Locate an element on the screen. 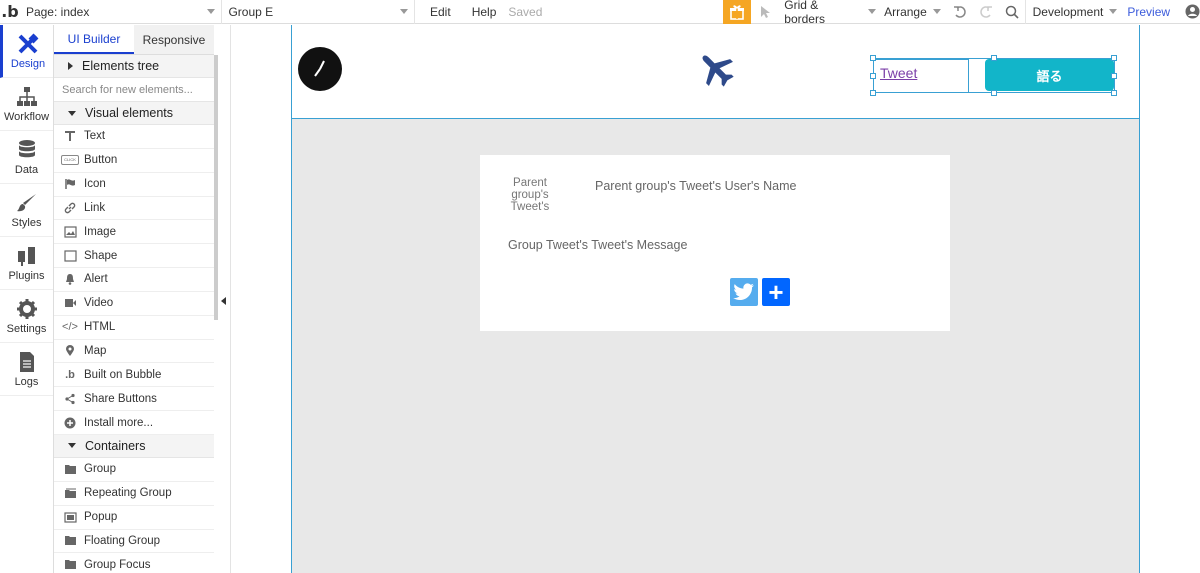 The height and width of the screenshot is (573, 1200). flag-icon is located at coordinates (70, 184).